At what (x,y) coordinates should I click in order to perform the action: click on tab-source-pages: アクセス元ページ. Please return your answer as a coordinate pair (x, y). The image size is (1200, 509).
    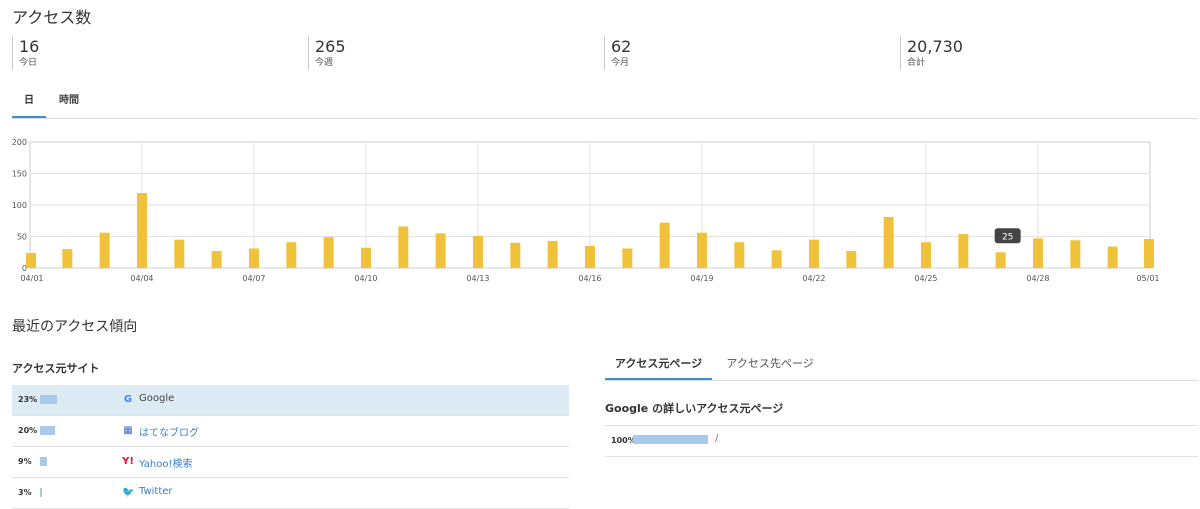
    Looking at the image, I should click on (658, 364).